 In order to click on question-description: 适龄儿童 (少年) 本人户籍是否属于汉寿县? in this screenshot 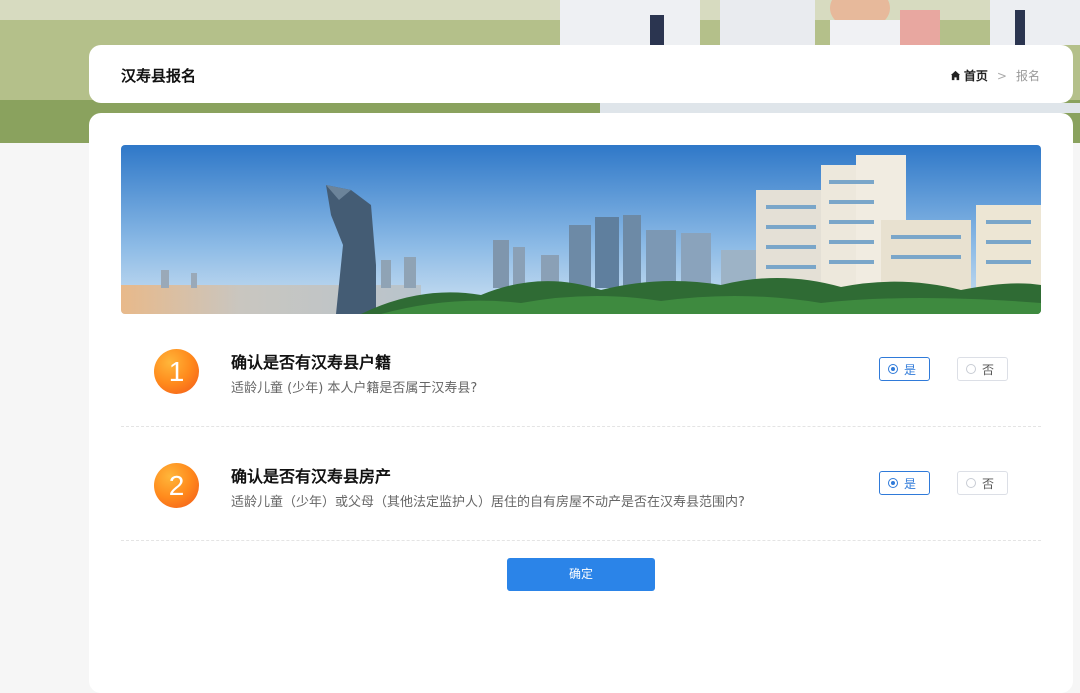, I will do `click(354, 388)`.